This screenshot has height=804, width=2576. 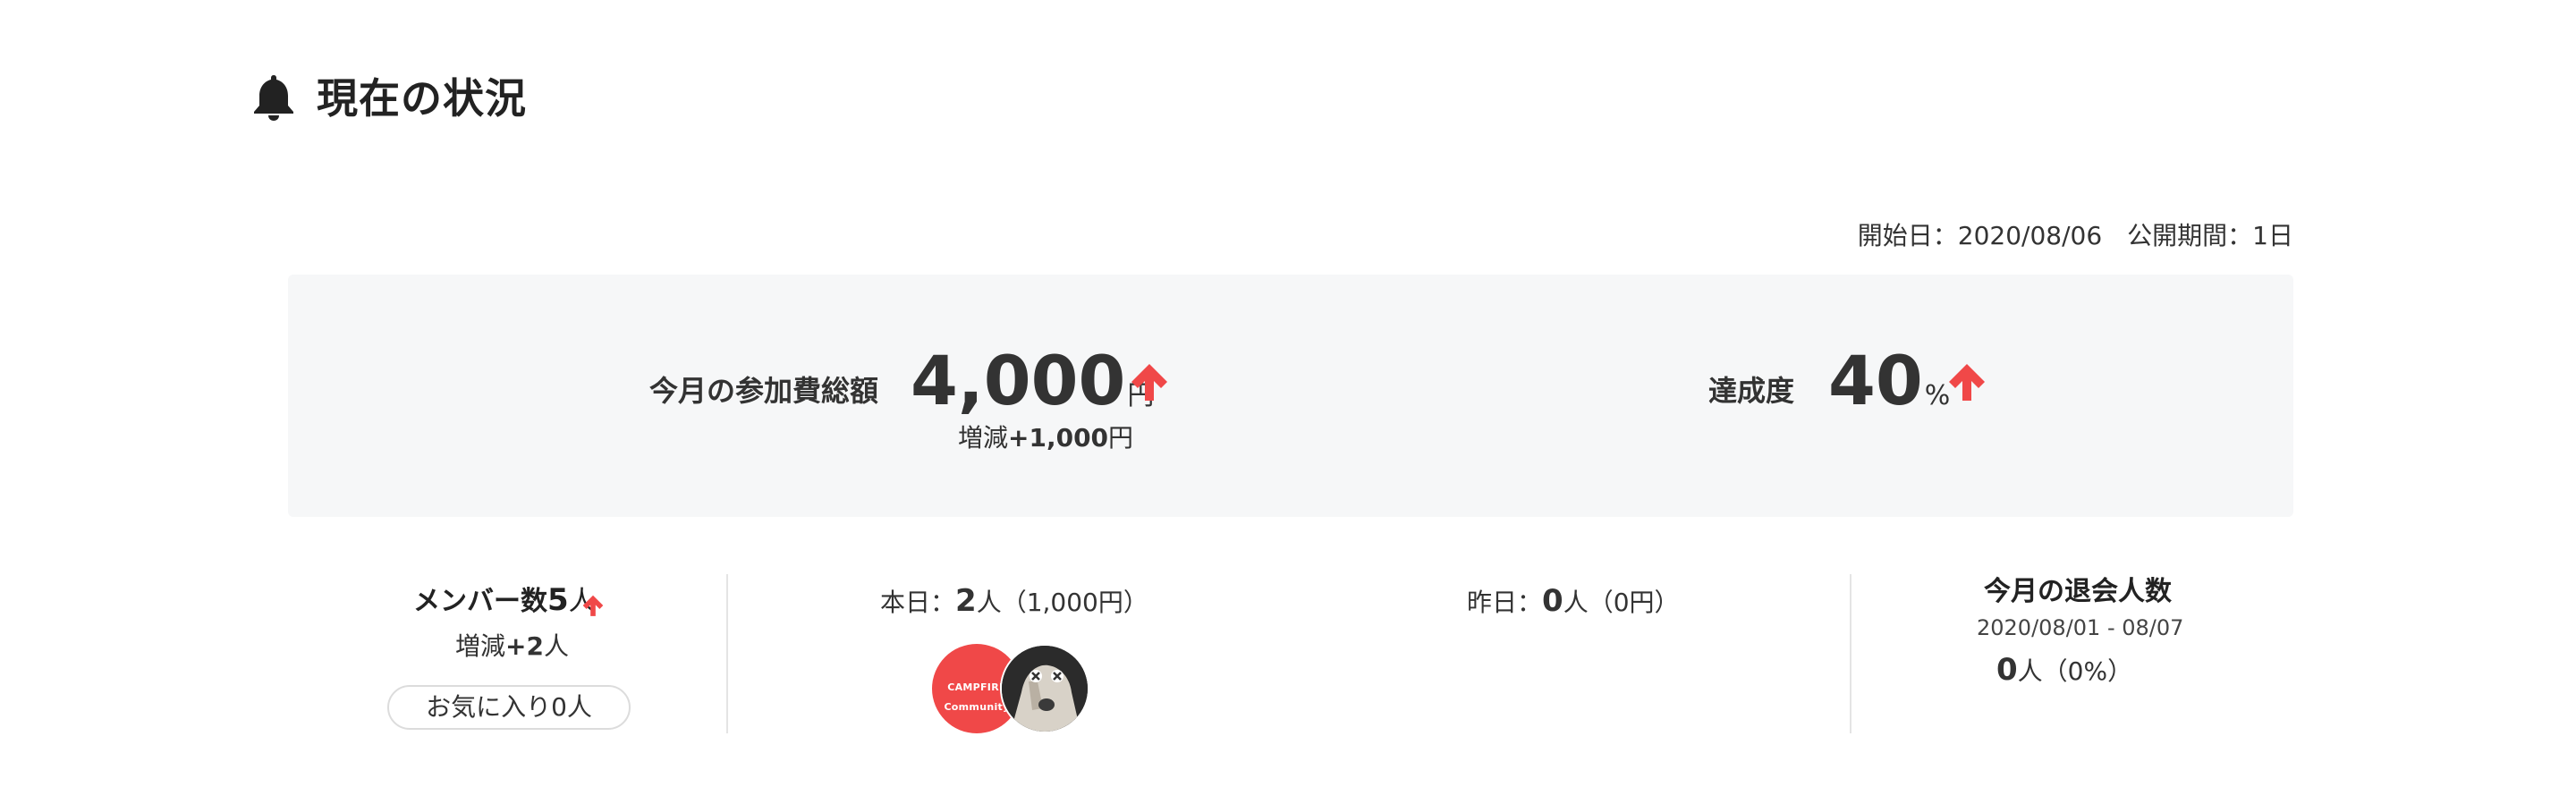 What do you see at coordinates (918, 603) in the screenshot?
I see `today-label: 本日：` at bounding box center [918, 603].